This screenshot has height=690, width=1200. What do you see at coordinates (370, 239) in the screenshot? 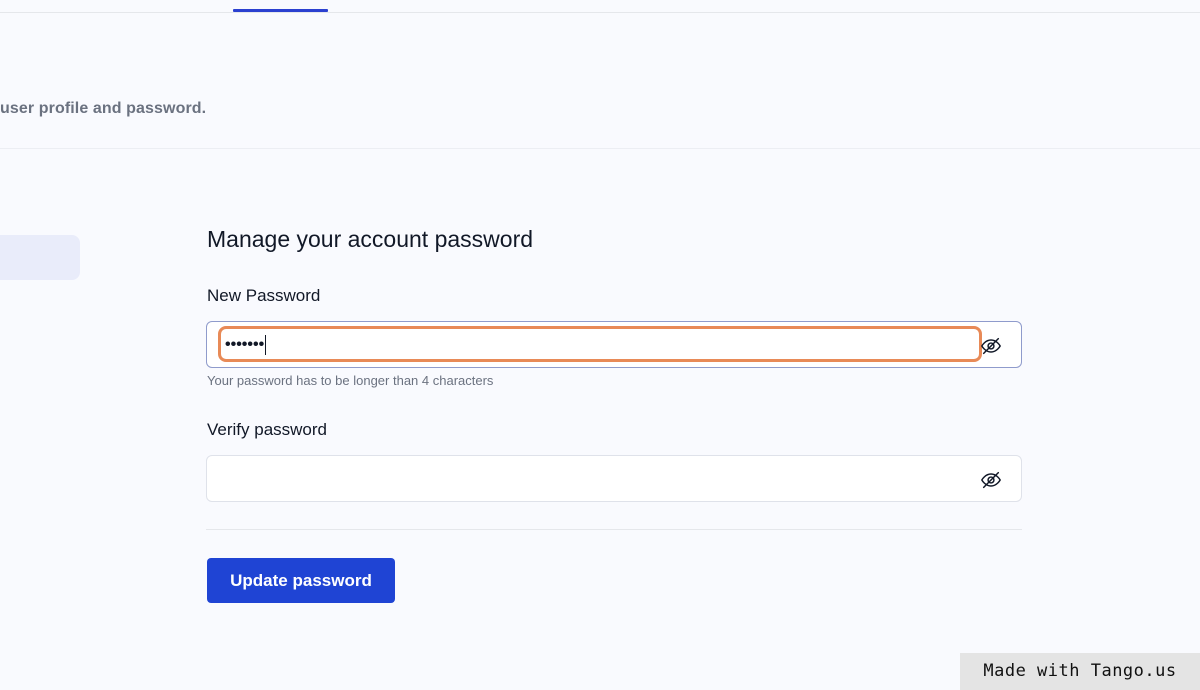
I see `section-title: Manage your account password` at bounding box center [370, 239].